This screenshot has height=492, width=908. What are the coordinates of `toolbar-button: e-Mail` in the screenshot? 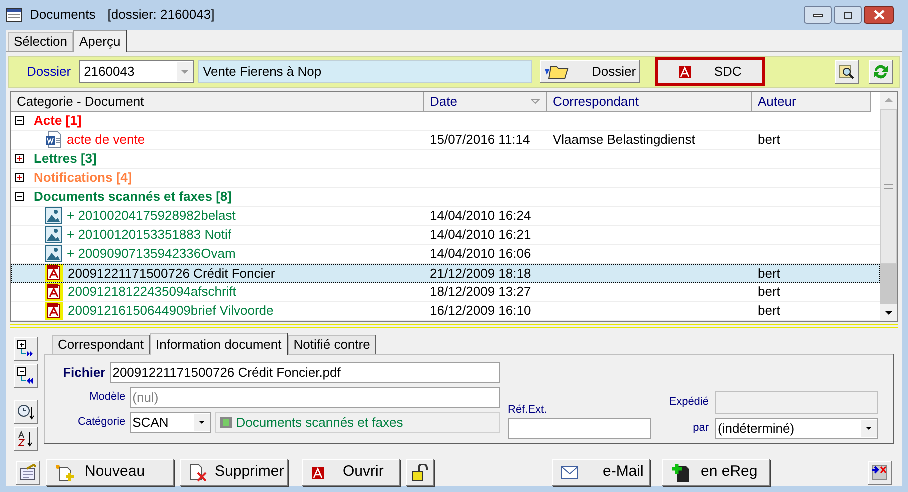 It's located at (601, 472).